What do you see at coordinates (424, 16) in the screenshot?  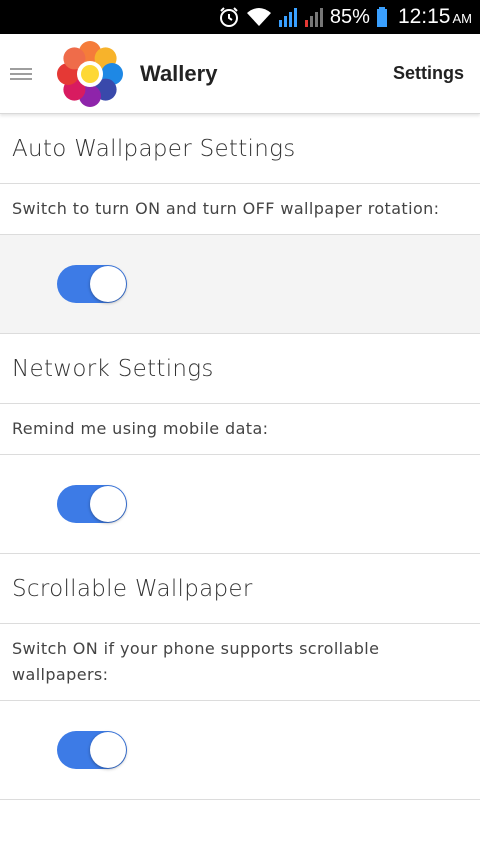 I see `clock-time: 12:15` at bounding box center [424, 16].